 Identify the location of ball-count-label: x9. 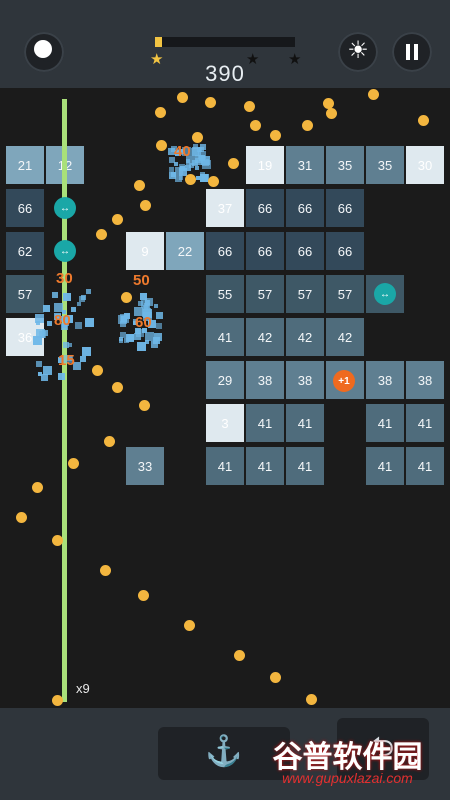
(83, 688).